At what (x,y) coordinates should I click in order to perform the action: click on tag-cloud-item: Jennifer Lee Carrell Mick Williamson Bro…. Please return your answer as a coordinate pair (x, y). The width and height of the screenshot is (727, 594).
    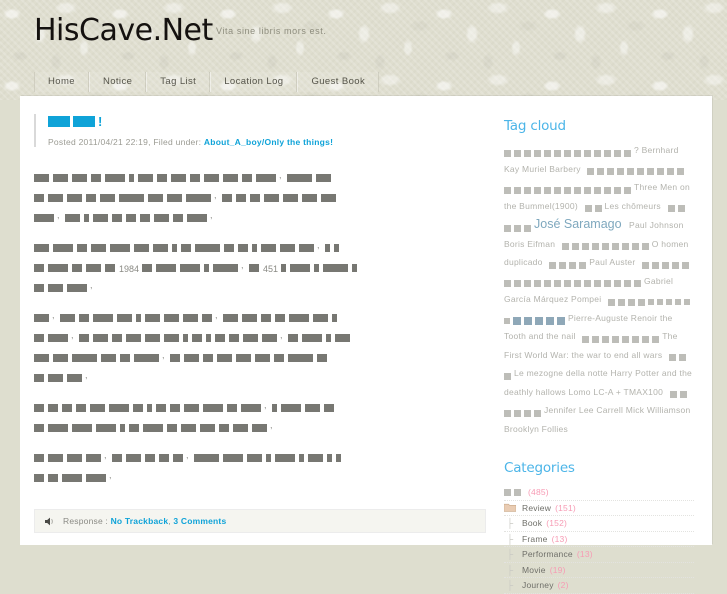
    Looking at the image, I should click on (597, 419).